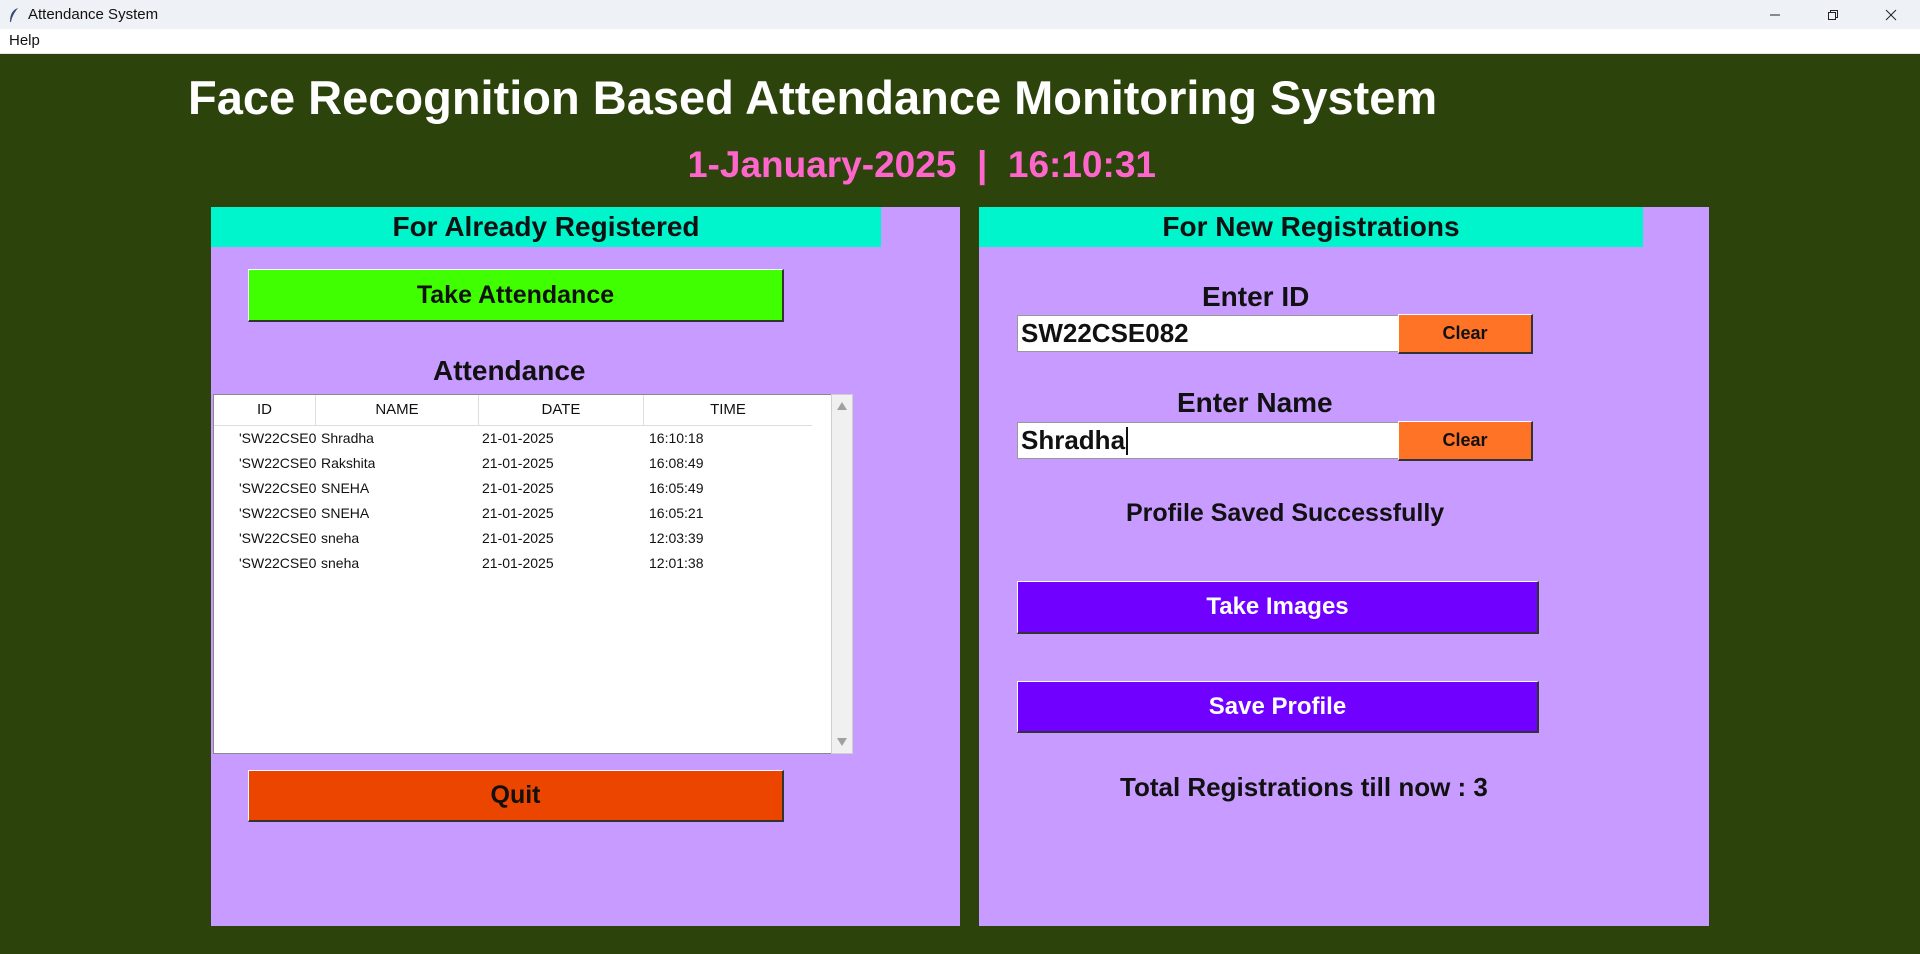 The width and height of the screenshot is (1920, 954). I want to click on cell-time: 16:08:49, so click(676, 463).